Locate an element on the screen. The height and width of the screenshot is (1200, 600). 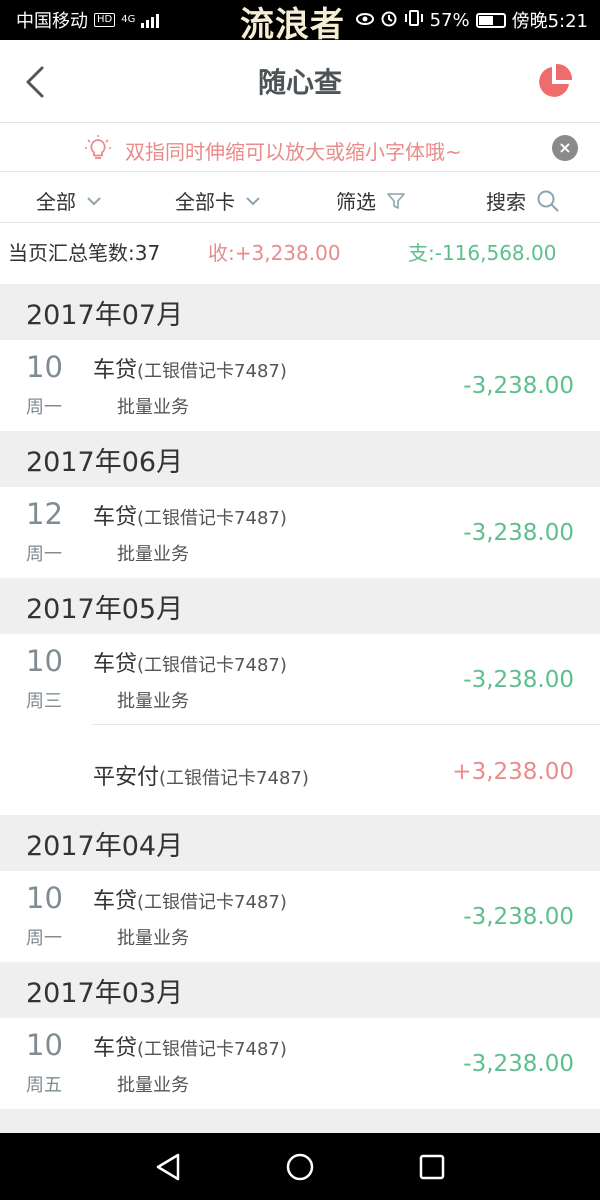
transaction-day: 12 is located at coordinates (44, 514).